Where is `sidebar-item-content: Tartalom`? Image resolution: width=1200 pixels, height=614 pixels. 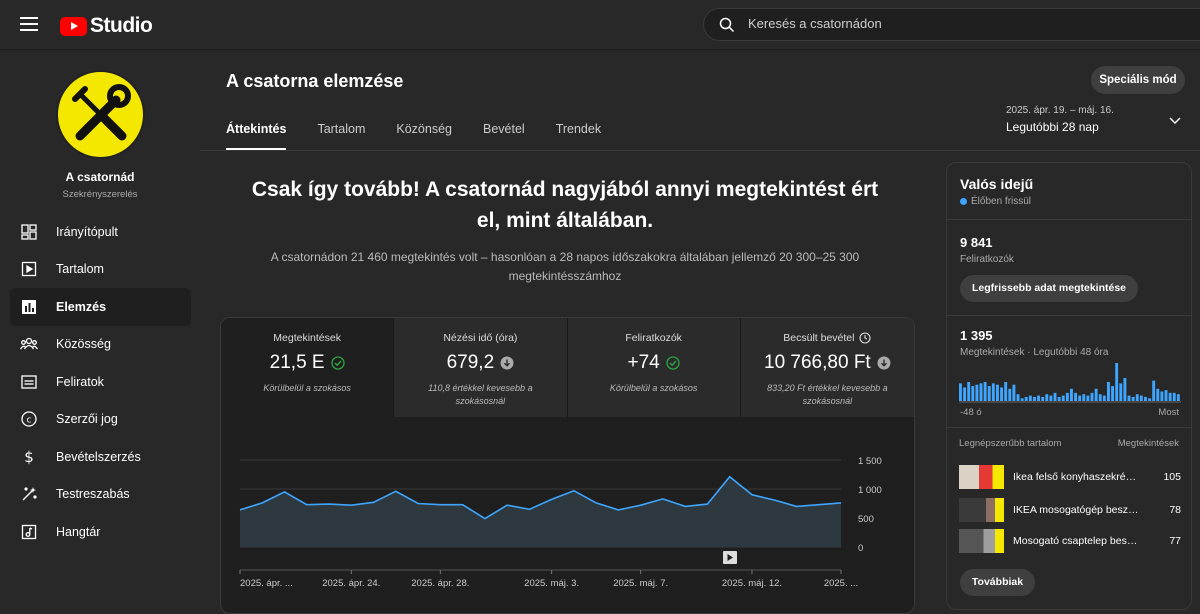 sidebar-item-content: Tartalom is located at coordinates (100, 270).